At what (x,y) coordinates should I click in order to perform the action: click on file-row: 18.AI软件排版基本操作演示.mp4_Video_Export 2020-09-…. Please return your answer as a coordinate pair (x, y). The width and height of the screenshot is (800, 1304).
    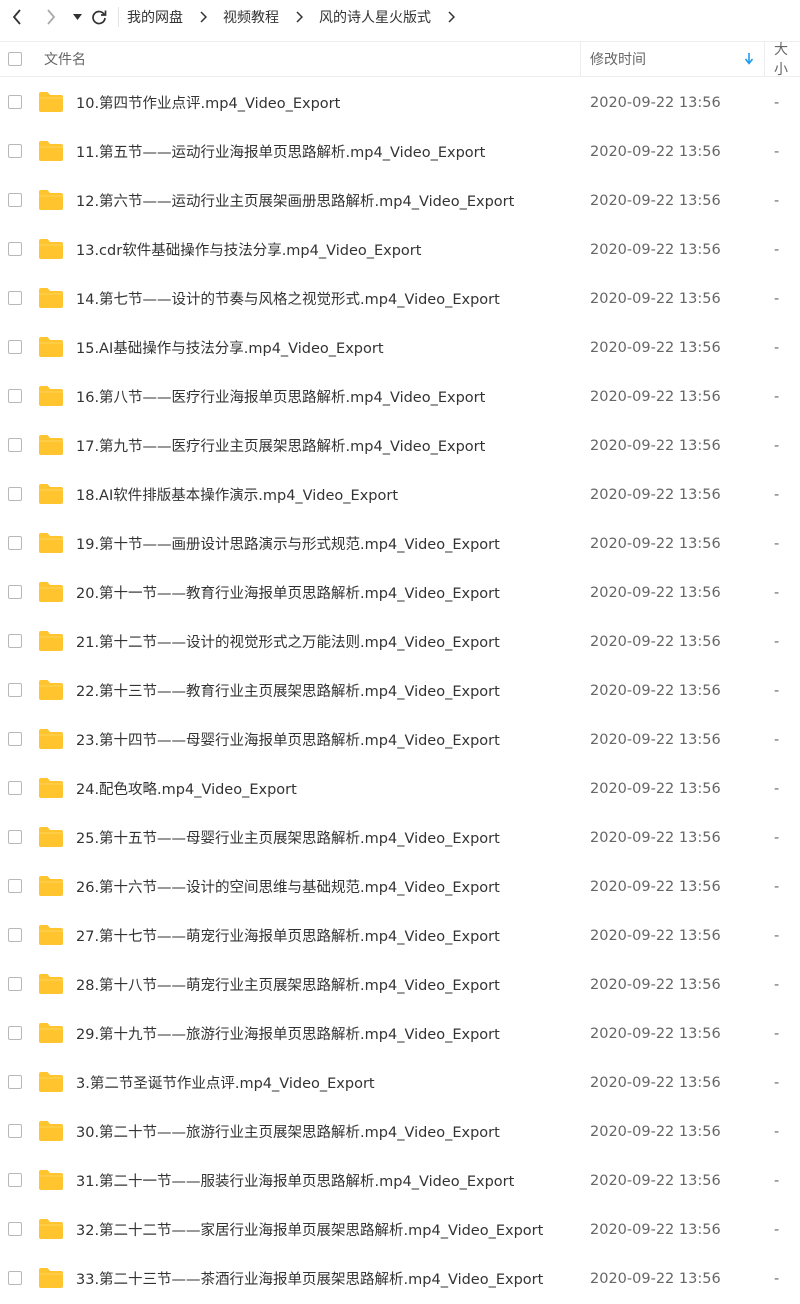
    Looking at the image, I should click on (400, 494).